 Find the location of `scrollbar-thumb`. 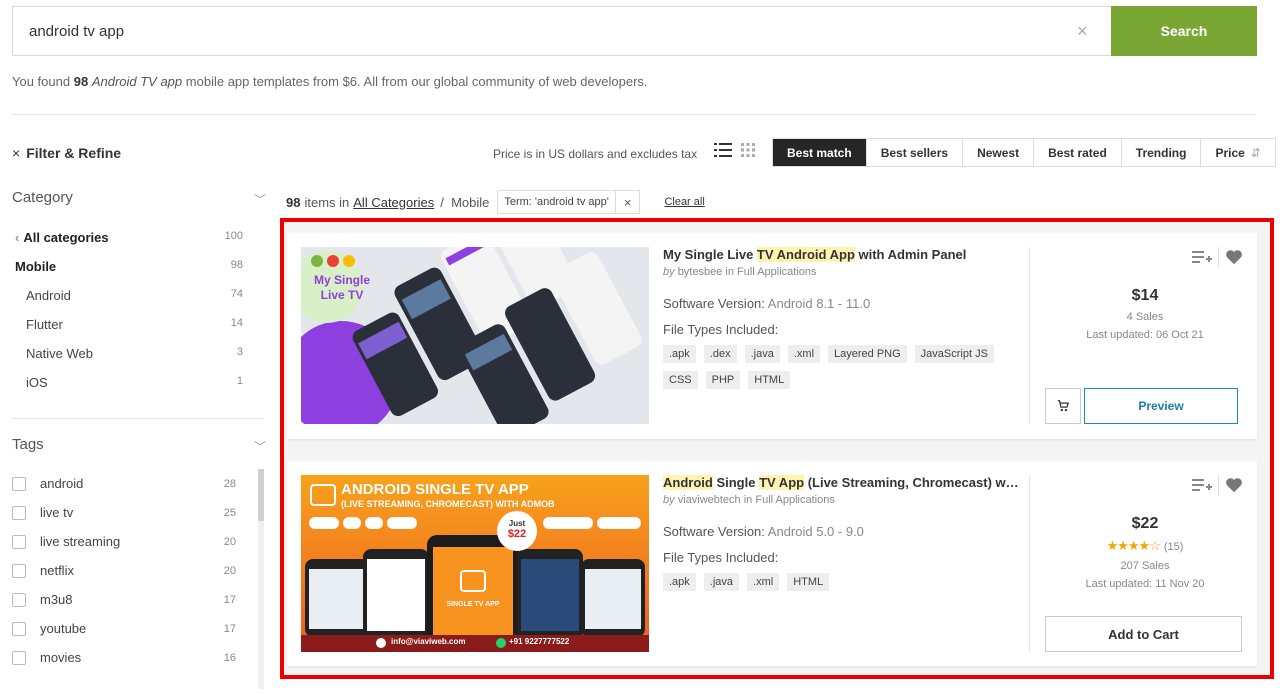

scrollbar-thumb is located at coordinates (261, 495).